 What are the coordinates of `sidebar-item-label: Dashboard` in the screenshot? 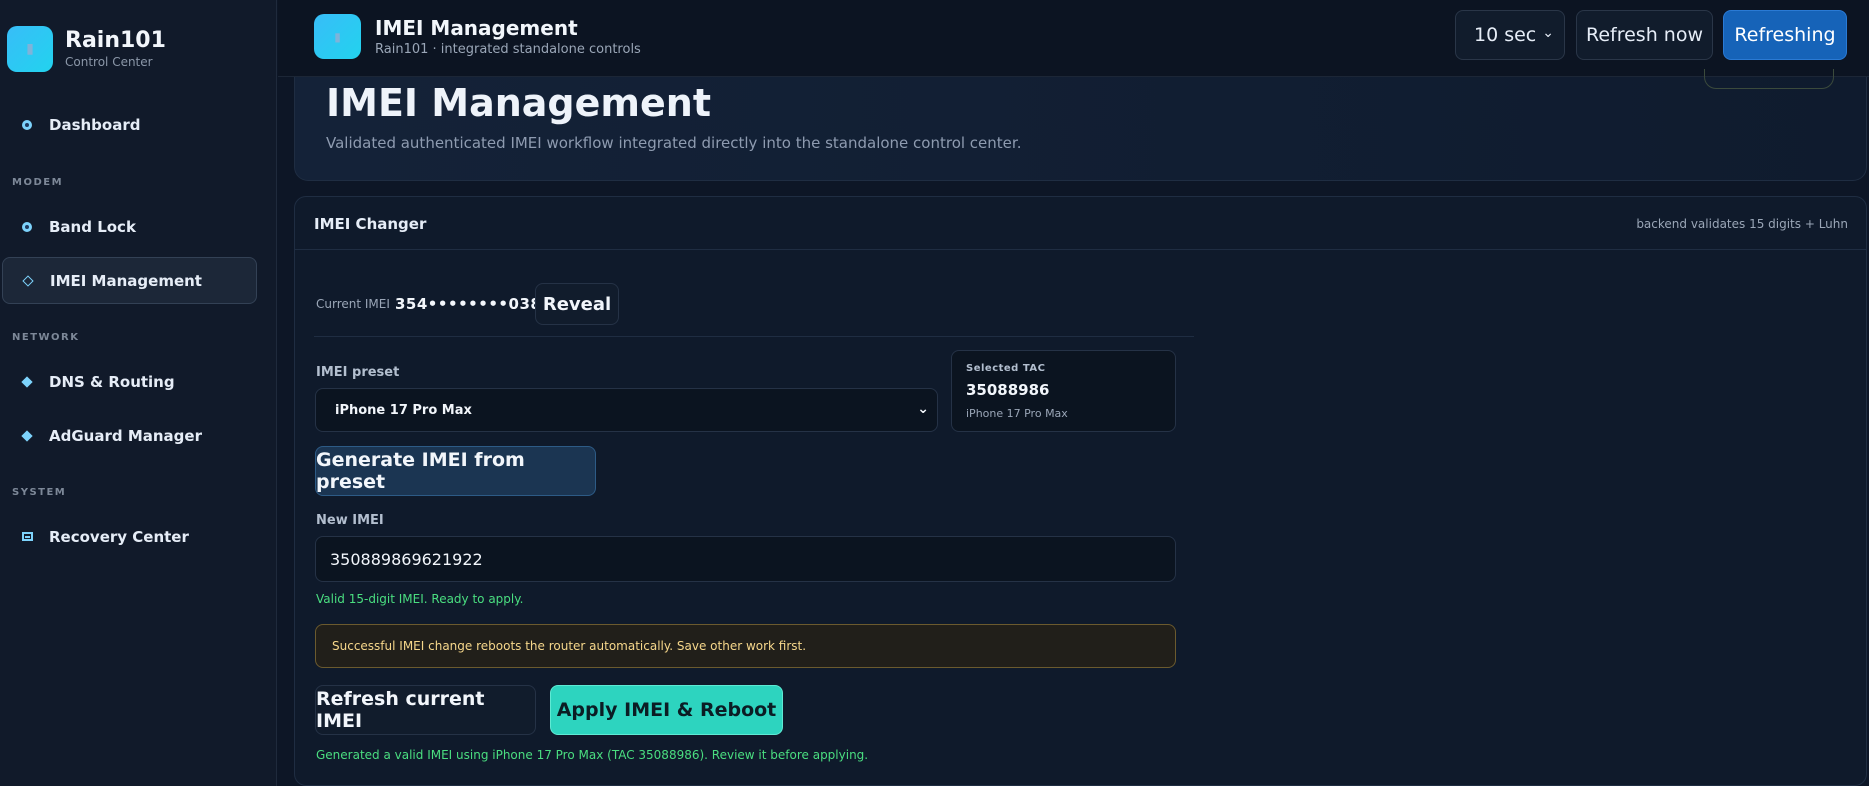 It's located at (95, 124).